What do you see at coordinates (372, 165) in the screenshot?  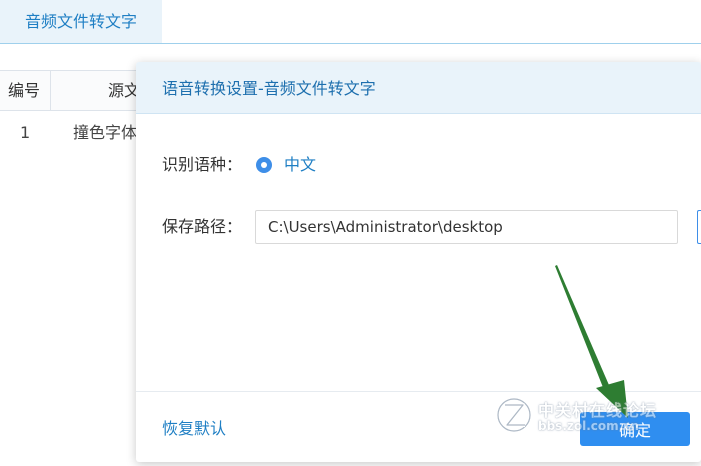 I see `language-row: 识别语种： 中文` at bounding box center [372, 165].